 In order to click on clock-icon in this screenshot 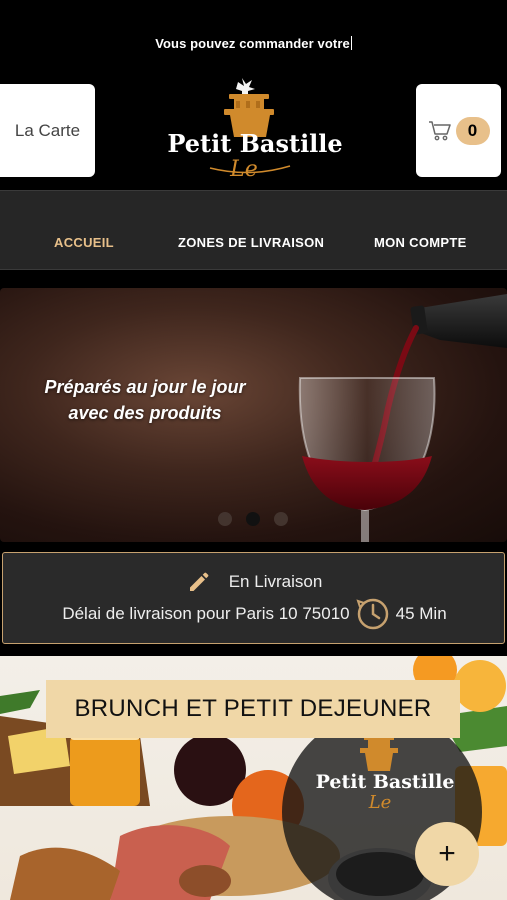, I will do `click(372, 614)`.